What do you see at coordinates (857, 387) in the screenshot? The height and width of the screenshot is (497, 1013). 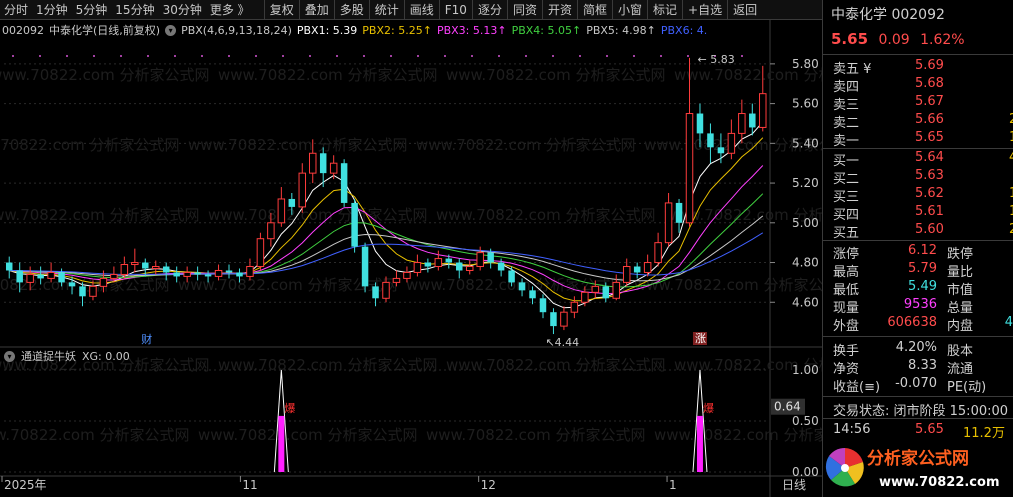 I see `stat-label: 收益(≡)` at bounding box center [857, 387].